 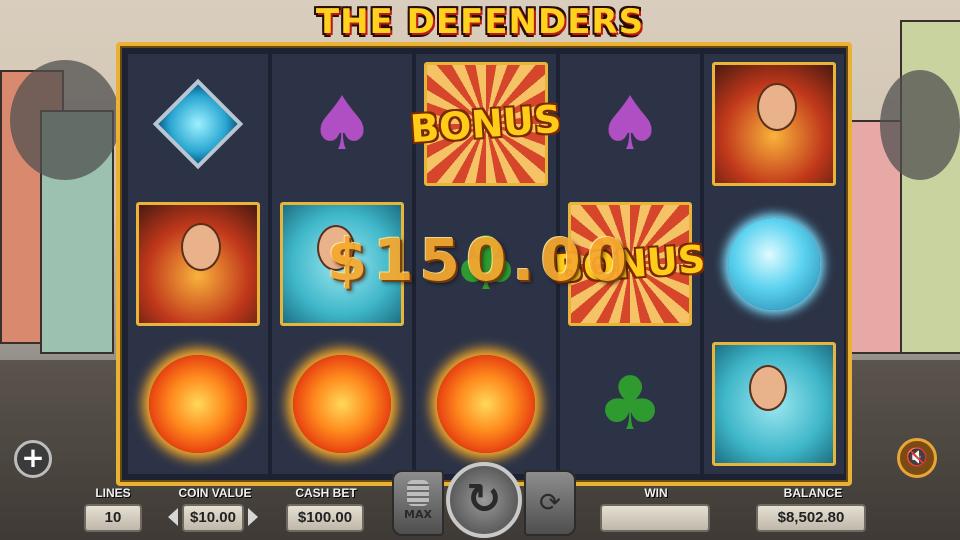 What do you see at coordinates (480, 260) in the screenshot?
I see `win-amount-overlay: $150.00` at bounding box center [480, 260].